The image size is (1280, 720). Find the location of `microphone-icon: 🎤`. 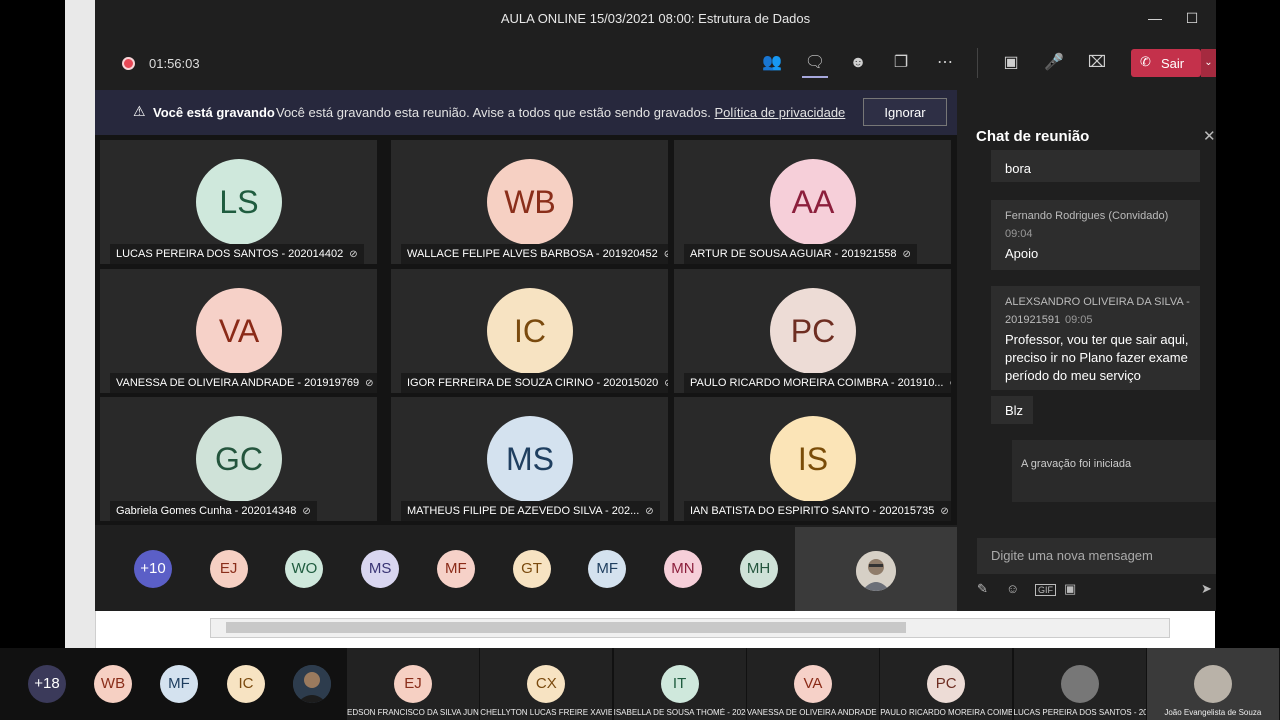

microphone-icon: 🎤 is located at coordinates (1054, 63).